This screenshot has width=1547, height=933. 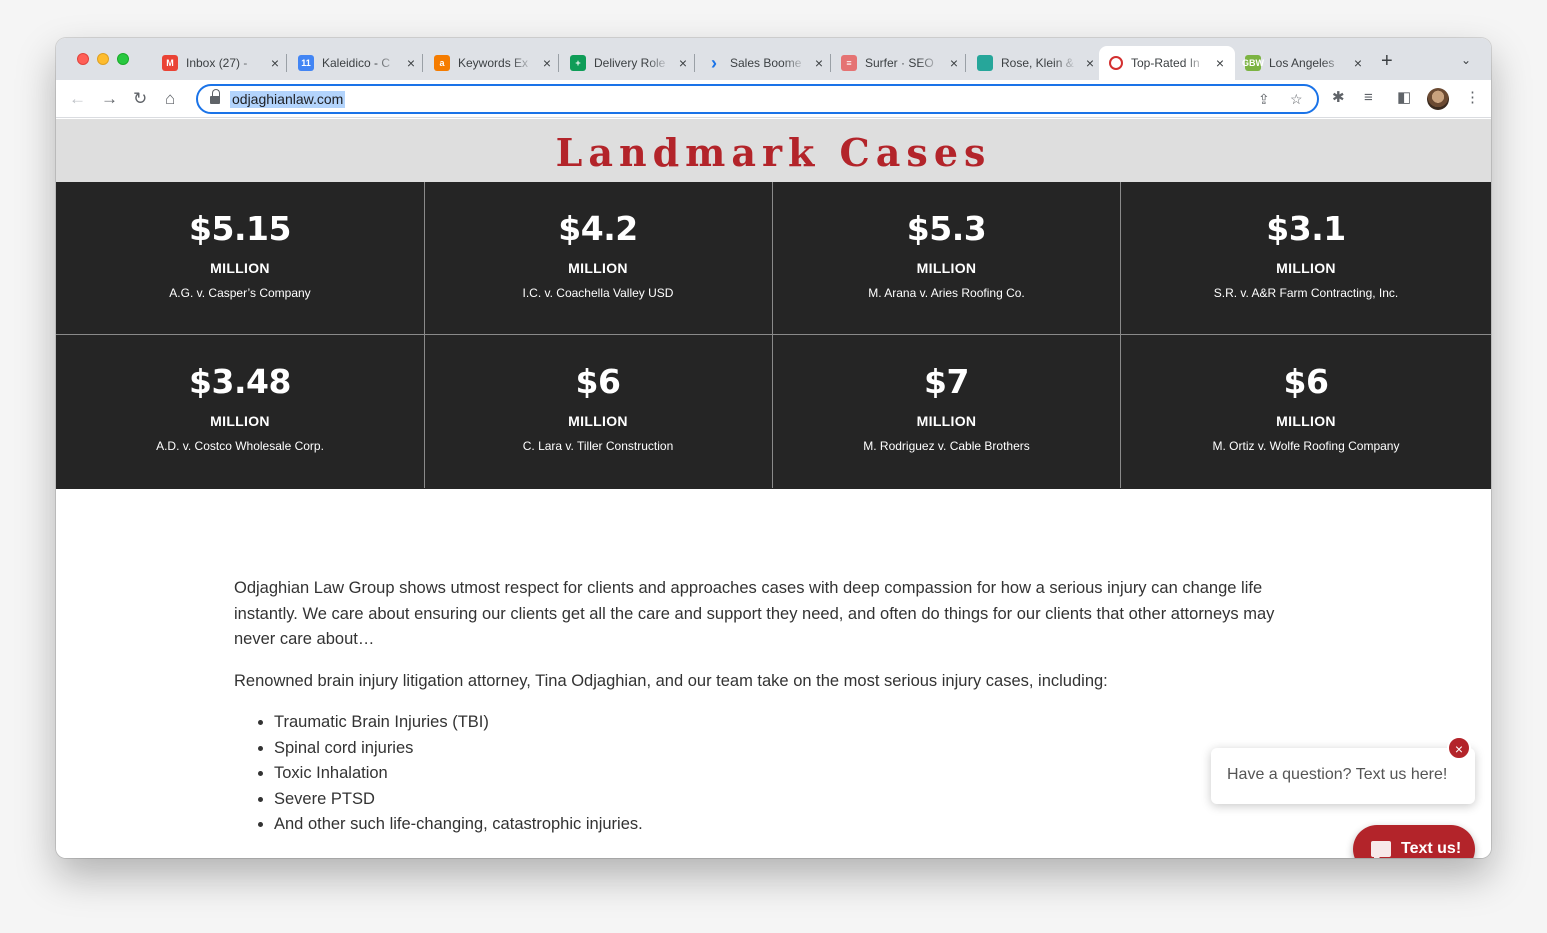 I want to click on case-name: M. Rodriguez v. Cable Brothers, so click(x=946, y=446).